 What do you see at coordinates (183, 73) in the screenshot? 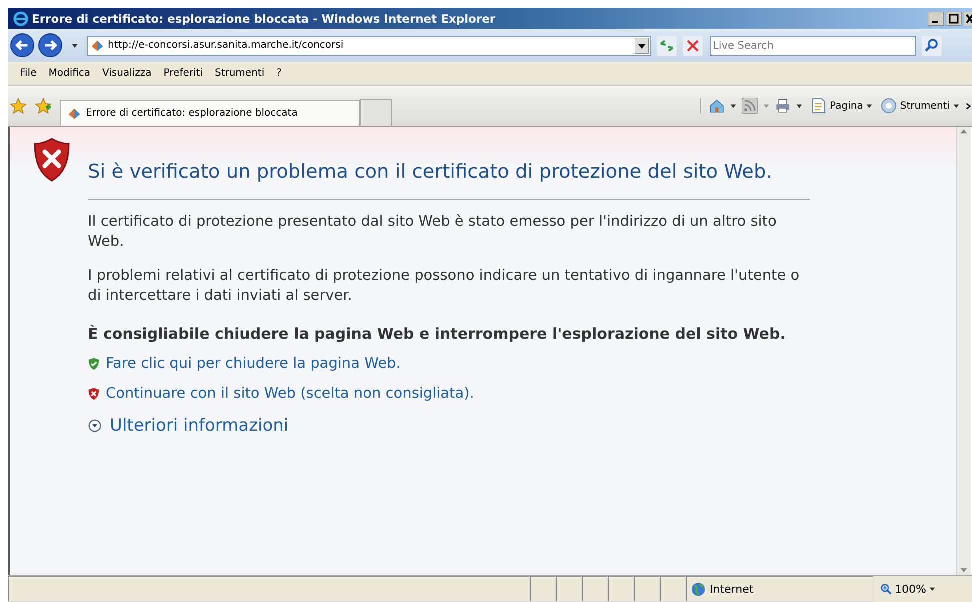
I see `menu-item: Preferiti` at bounding box center [183, 73].